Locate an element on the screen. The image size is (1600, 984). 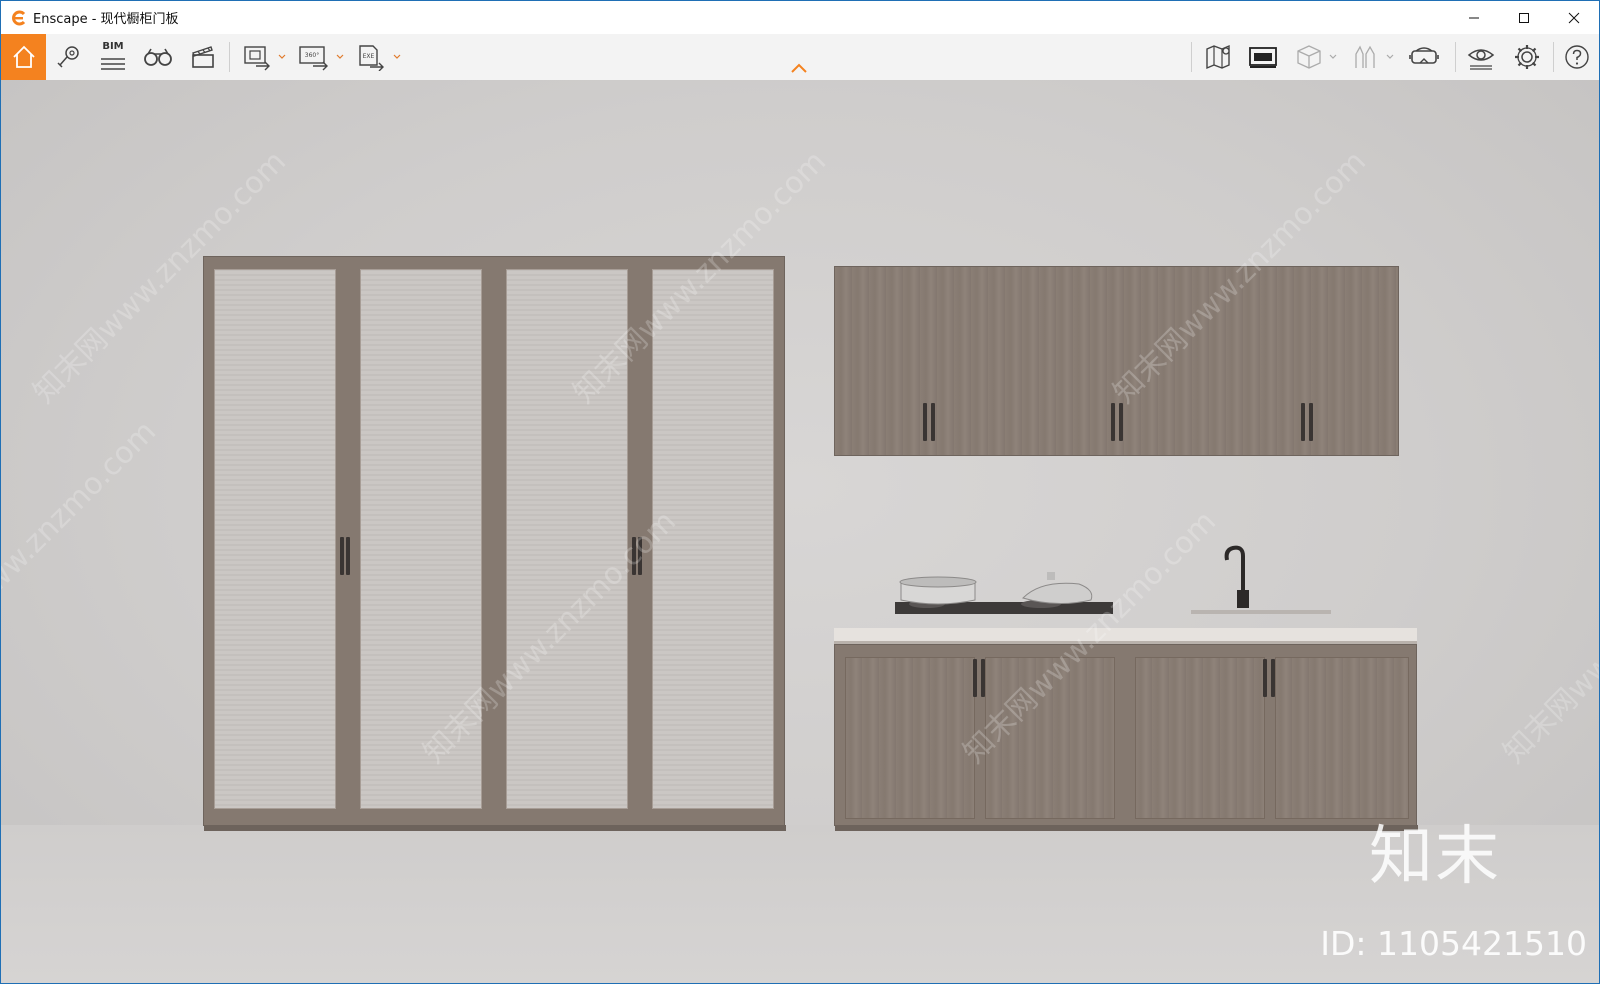
maximize-button is located at coordinates (1524, 18).